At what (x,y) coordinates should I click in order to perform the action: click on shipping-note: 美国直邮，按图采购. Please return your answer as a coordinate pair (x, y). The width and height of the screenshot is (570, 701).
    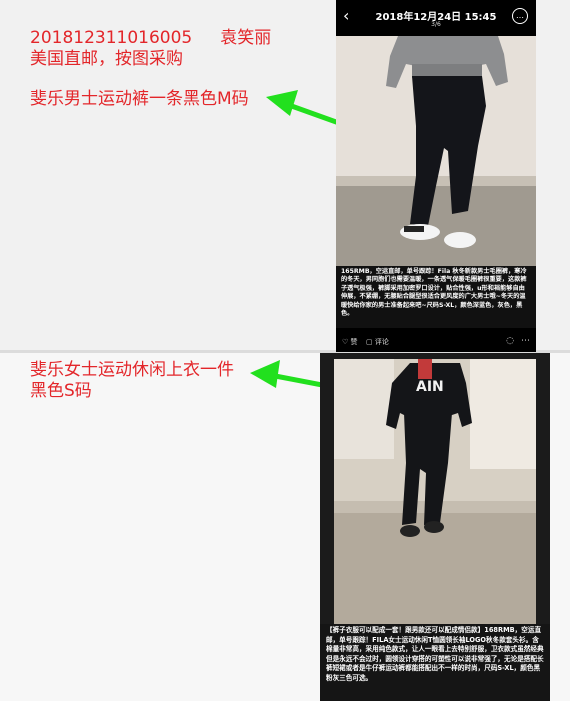
    Looking at the image, I should click on (106, 59).